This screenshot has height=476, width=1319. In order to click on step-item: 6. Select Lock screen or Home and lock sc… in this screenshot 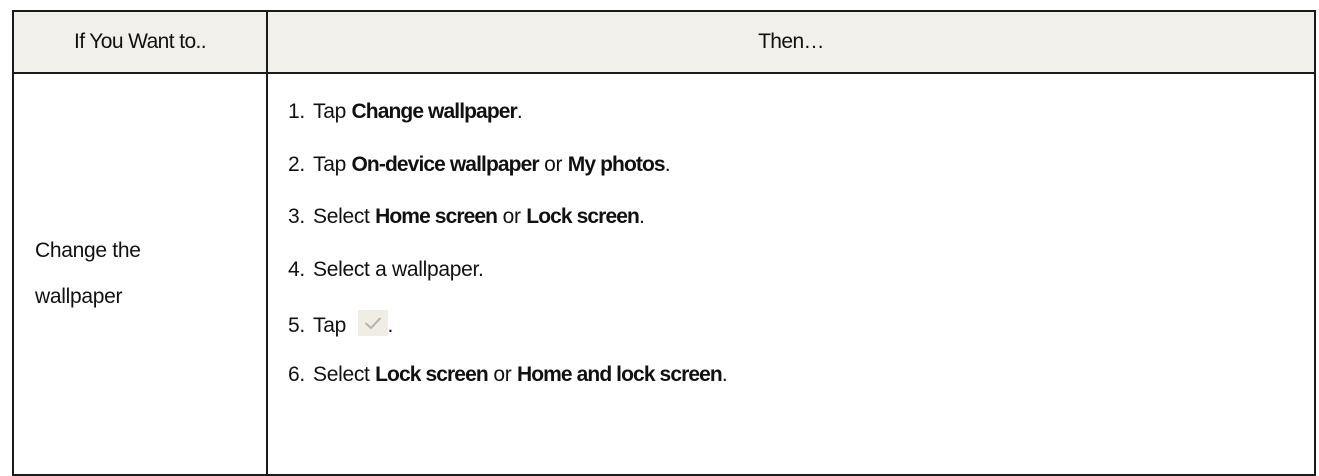, I will do `click(801, 389)`.